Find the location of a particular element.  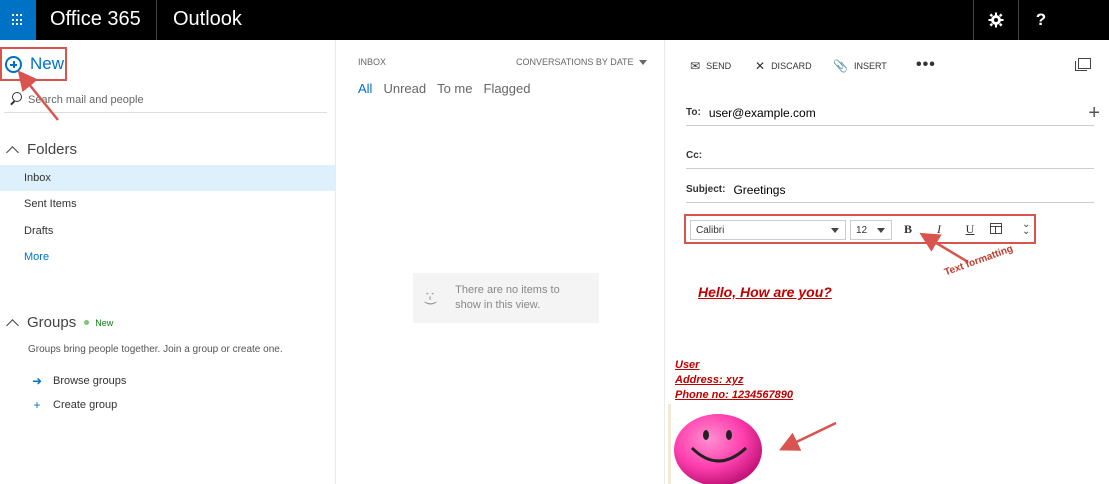

folder-item-drafts: Drafts is located at coordinates (167, 231).